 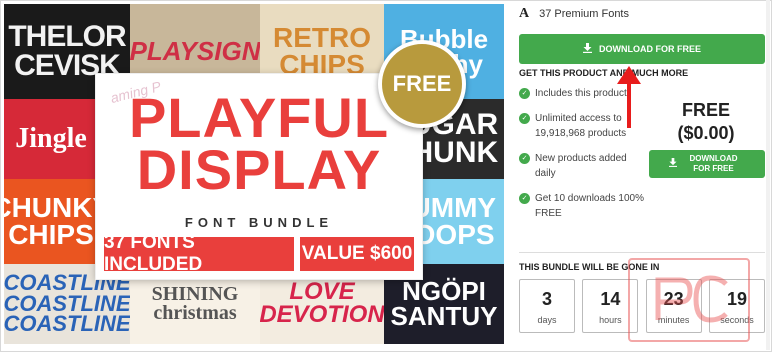 I want to click on download-for-free-button: DOWNLOAD FOR FREE, so click(x=642, y=49).